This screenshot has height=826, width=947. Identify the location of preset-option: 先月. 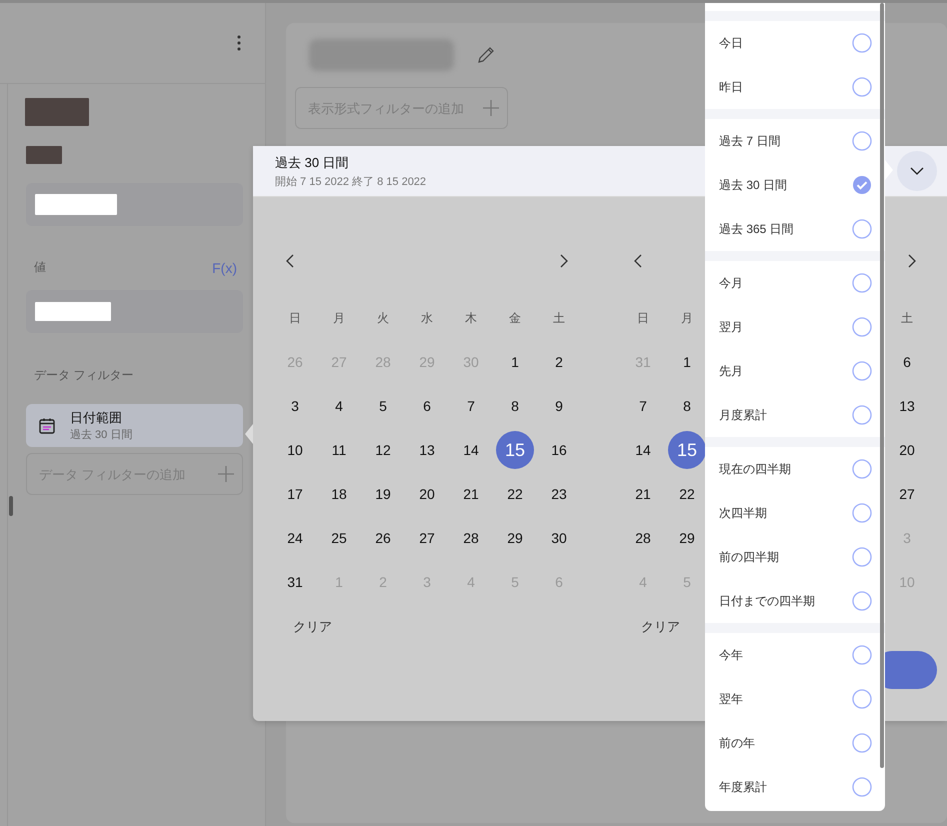
(795, 371).